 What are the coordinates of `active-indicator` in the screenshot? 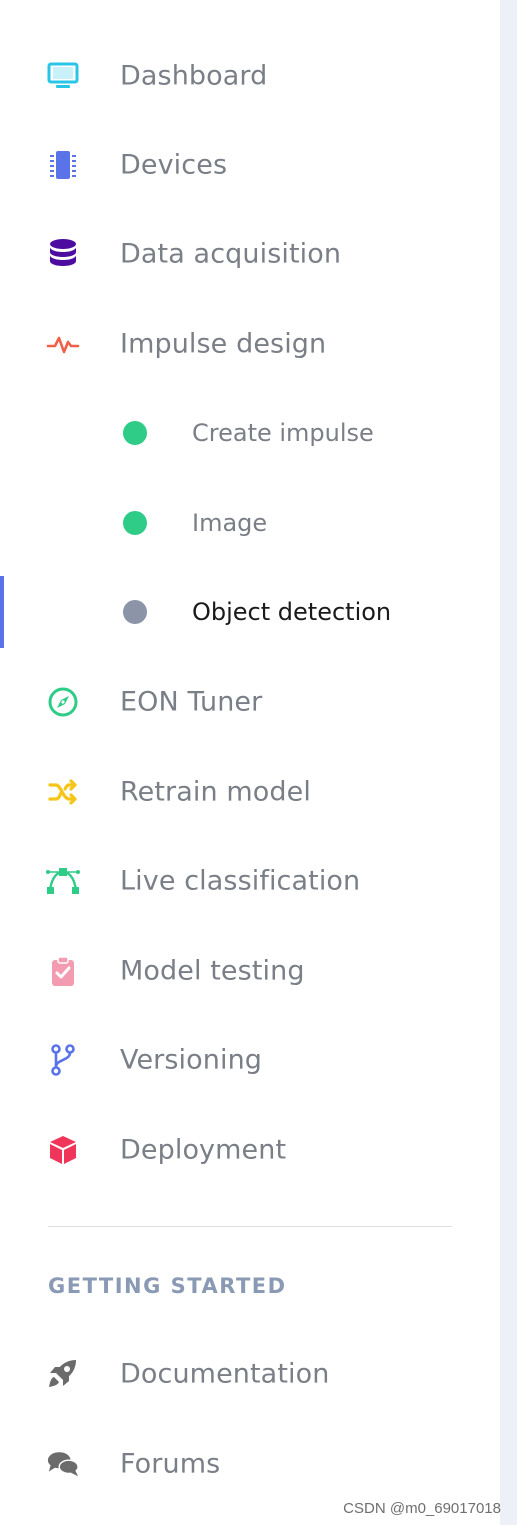 It's located at (2, 612).